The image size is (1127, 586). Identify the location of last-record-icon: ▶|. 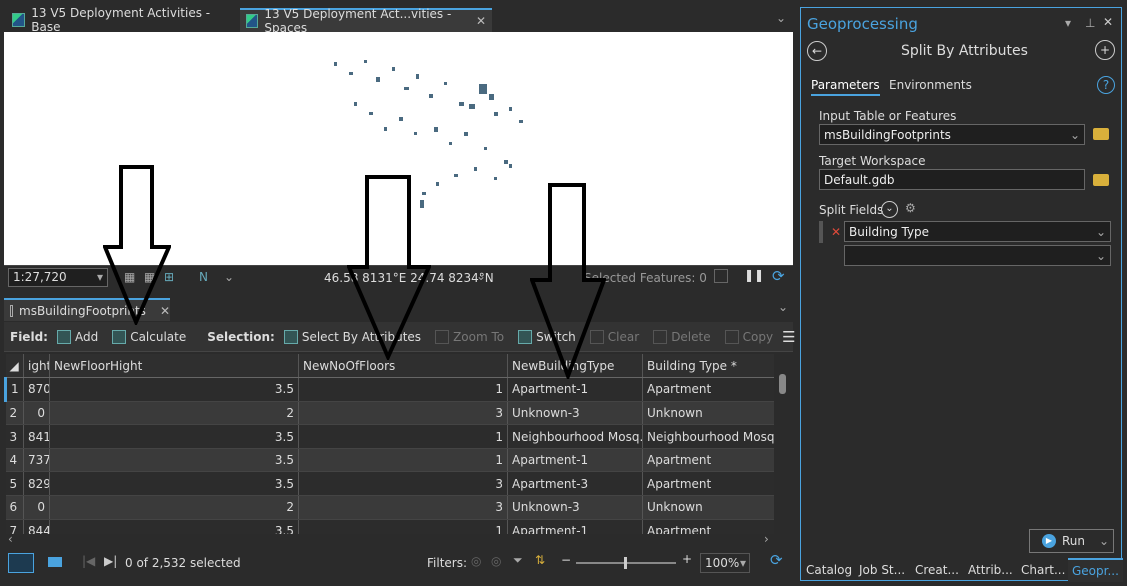
(110, 561).